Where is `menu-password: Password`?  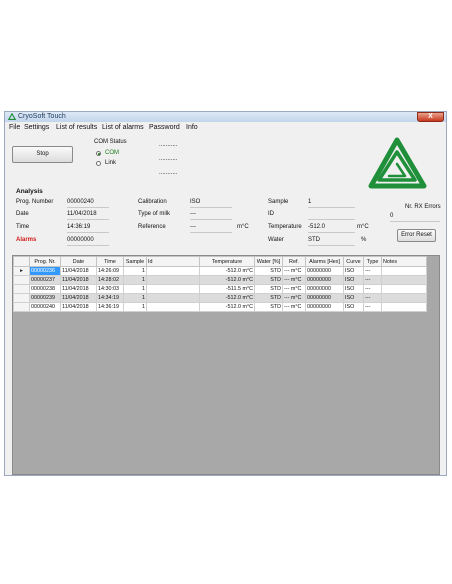
menu-password: Password is located at coordinates (164, 127).